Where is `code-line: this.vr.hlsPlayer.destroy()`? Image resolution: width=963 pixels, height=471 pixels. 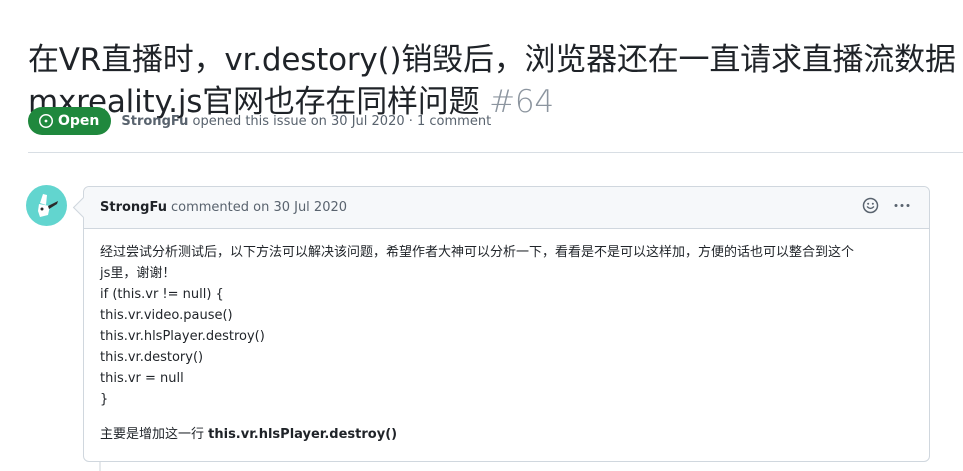
code-line: this.vr.hlsPlayer.destroy() is located at coordinates (182, 336).